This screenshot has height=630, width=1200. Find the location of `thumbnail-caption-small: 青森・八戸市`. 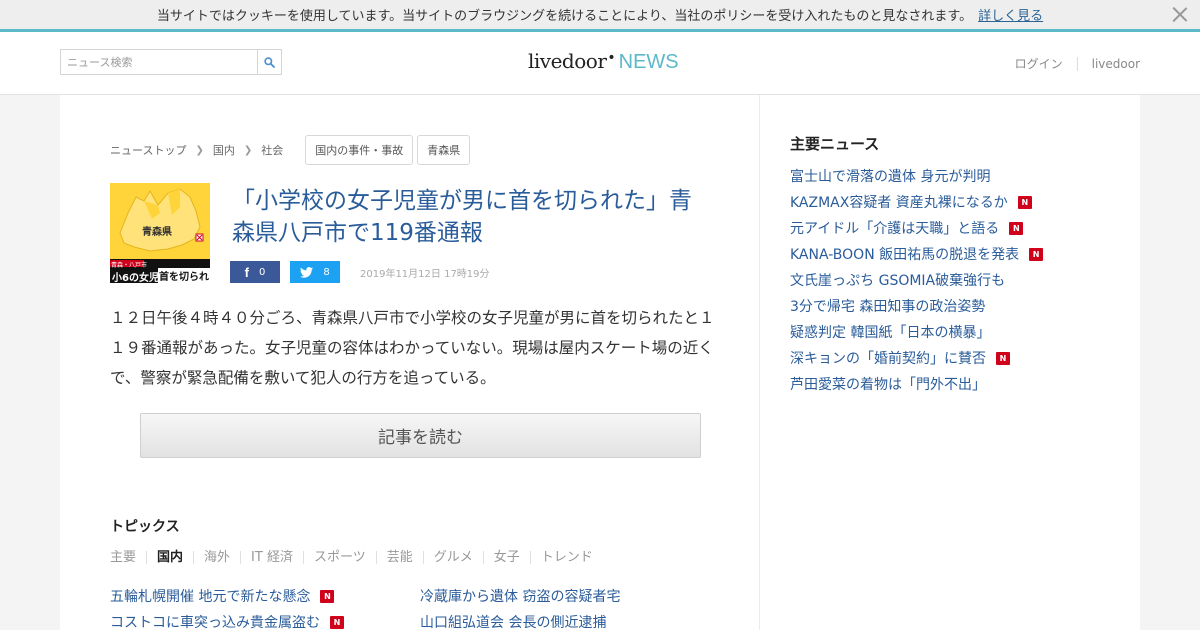

thumbnail-caption-small: 青森・八戸市 is located at coordinates (129, 265).